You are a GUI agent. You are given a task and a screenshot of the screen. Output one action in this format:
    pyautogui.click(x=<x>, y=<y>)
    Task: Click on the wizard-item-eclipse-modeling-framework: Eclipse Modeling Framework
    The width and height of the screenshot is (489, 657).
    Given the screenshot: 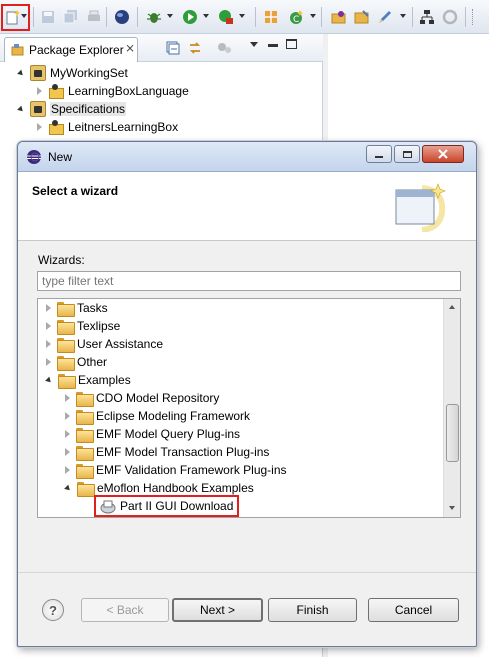 What is the action you would take?
    pyautogui.click(x=157, y=416)
    